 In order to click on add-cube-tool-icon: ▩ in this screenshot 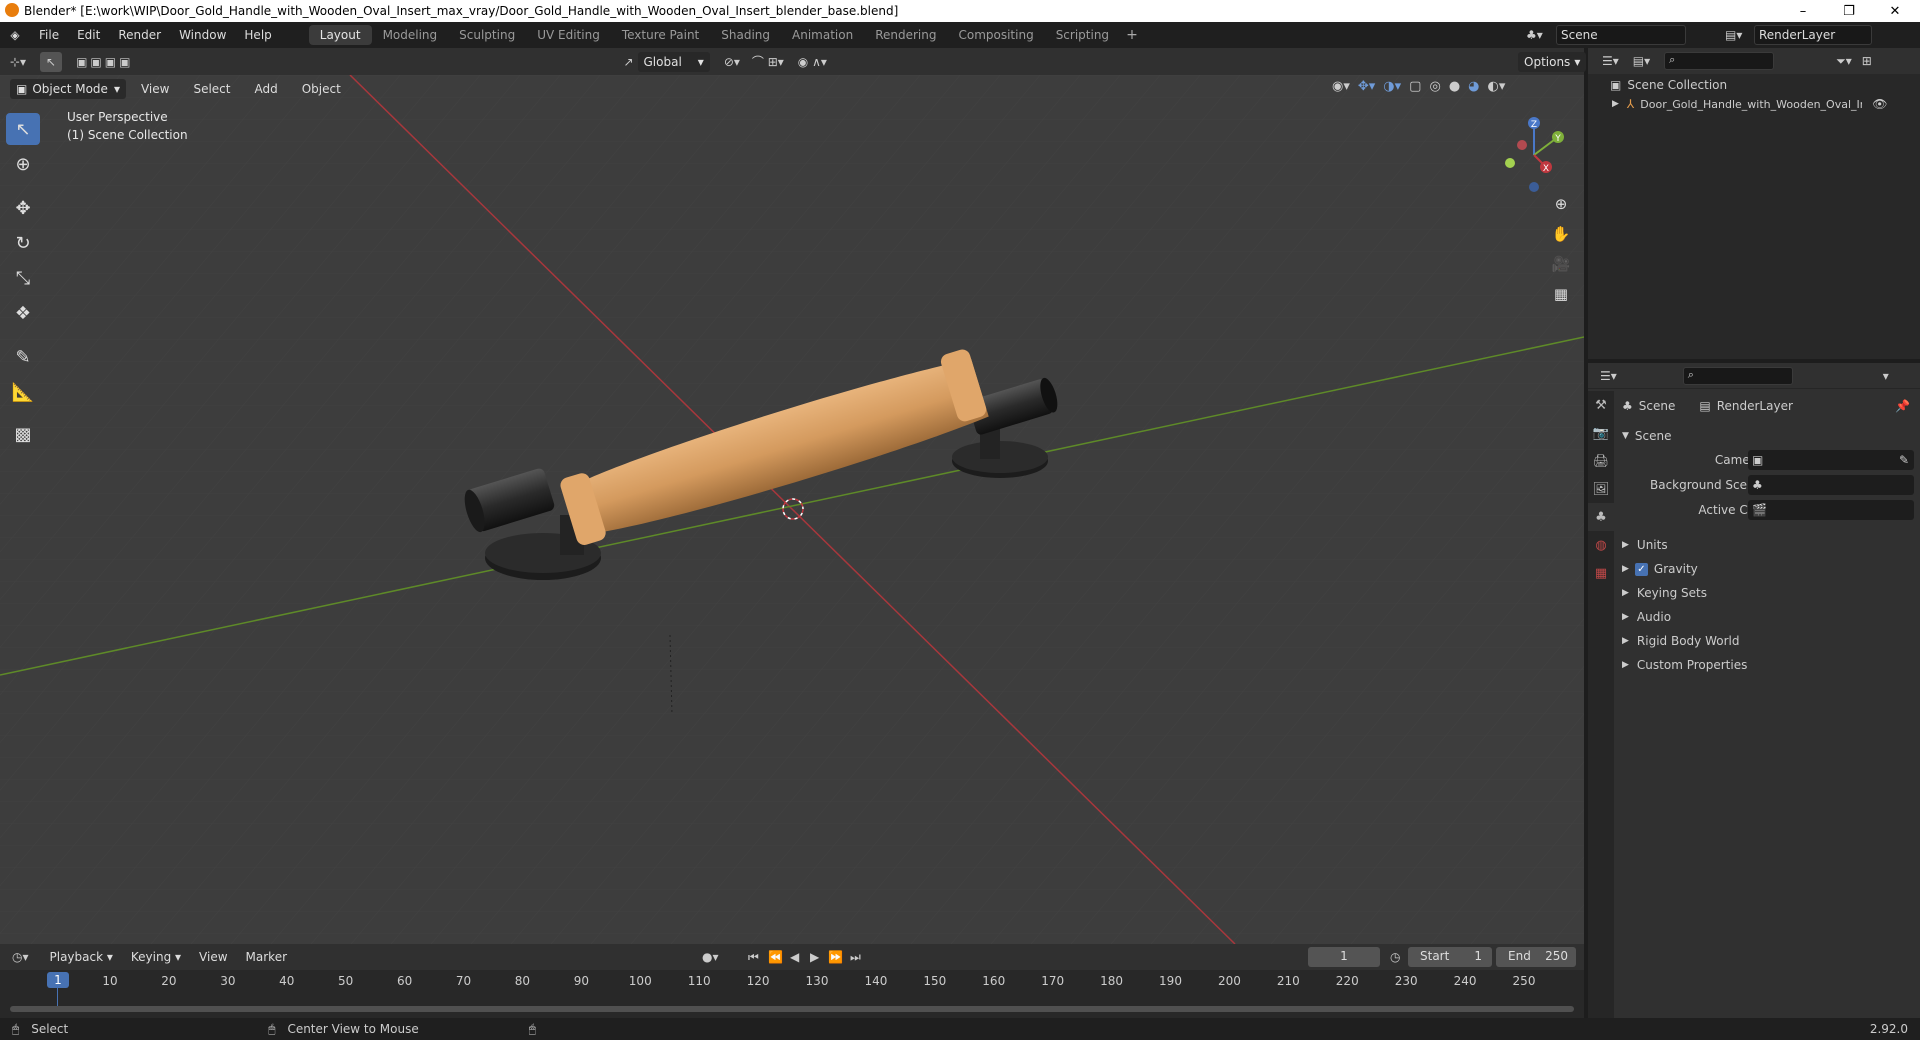, I will do `click(23, 434)`.